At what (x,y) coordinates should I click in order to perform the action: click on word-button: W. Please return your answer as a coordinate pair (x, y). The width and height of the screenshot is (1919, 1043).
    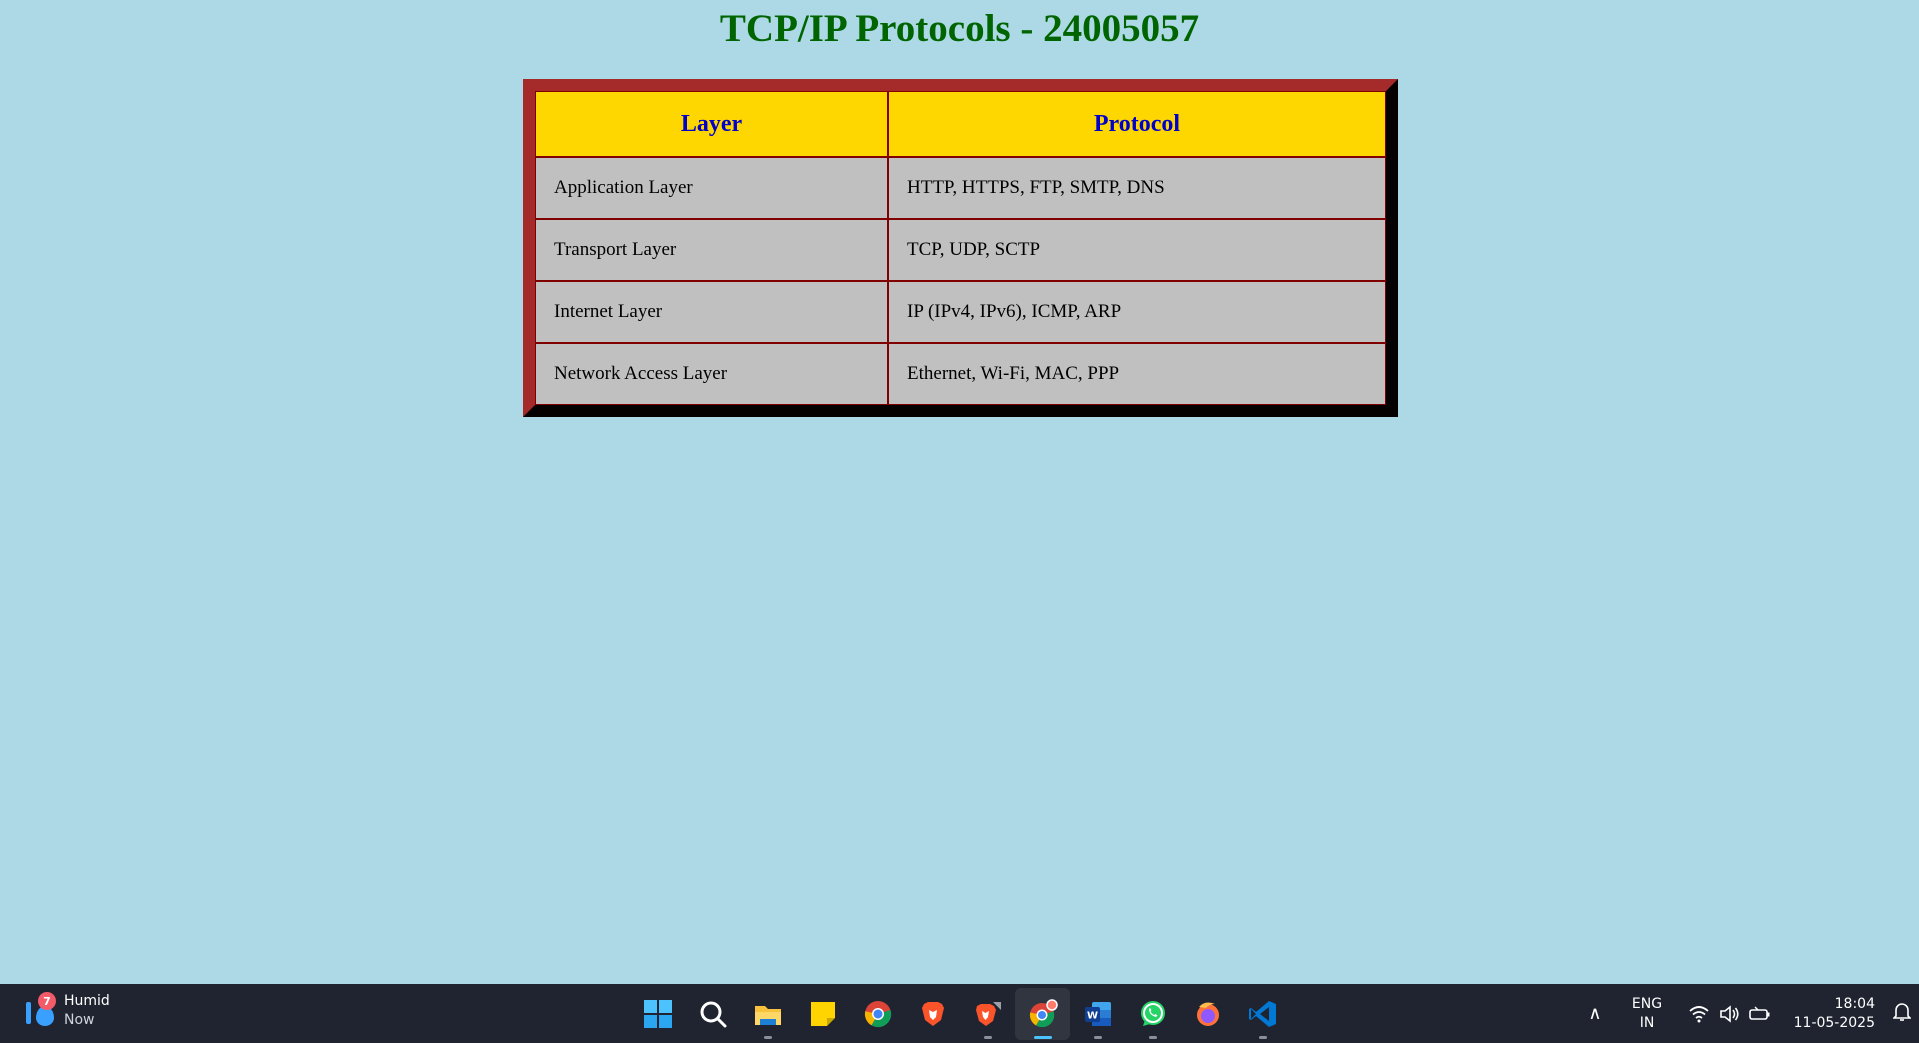
    Looking at the image, I should click on (1097, 1014).